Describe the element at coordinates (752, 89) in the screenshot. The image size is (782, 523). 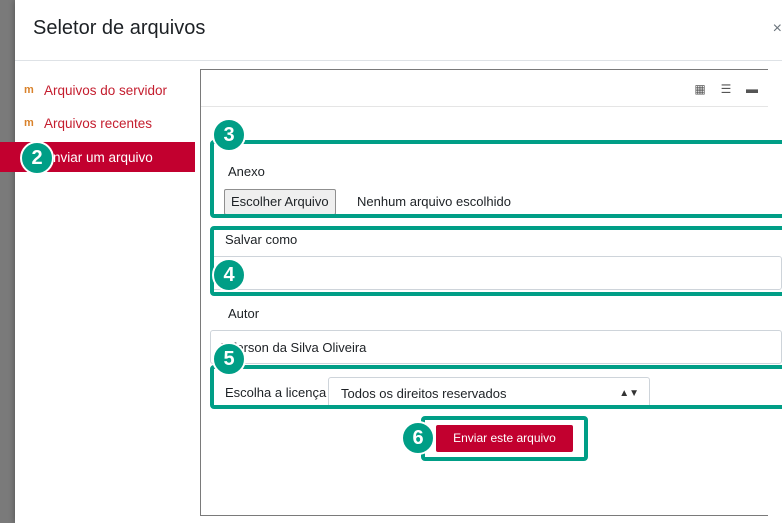
I see `folder-view-icon: ▬` at that location.